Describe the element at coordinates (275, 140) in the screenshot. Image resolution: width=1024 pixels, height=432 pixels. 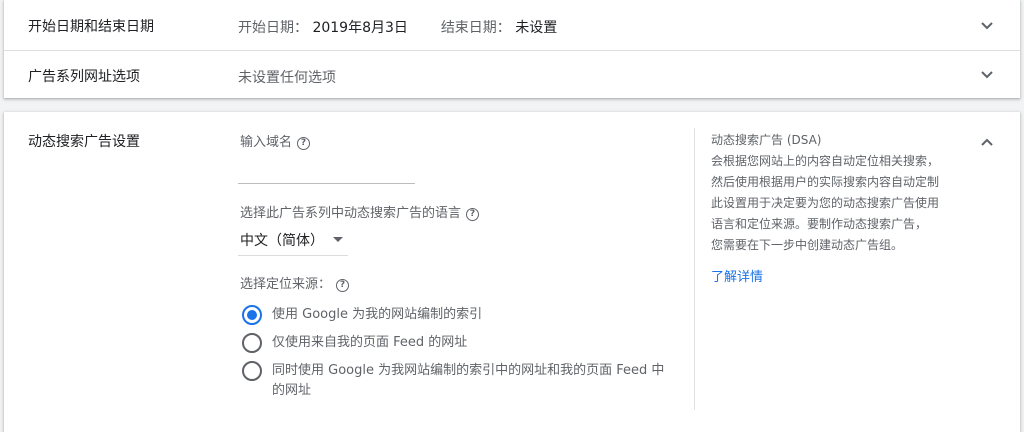
I see `domain-label: 输入域名?` at that location.